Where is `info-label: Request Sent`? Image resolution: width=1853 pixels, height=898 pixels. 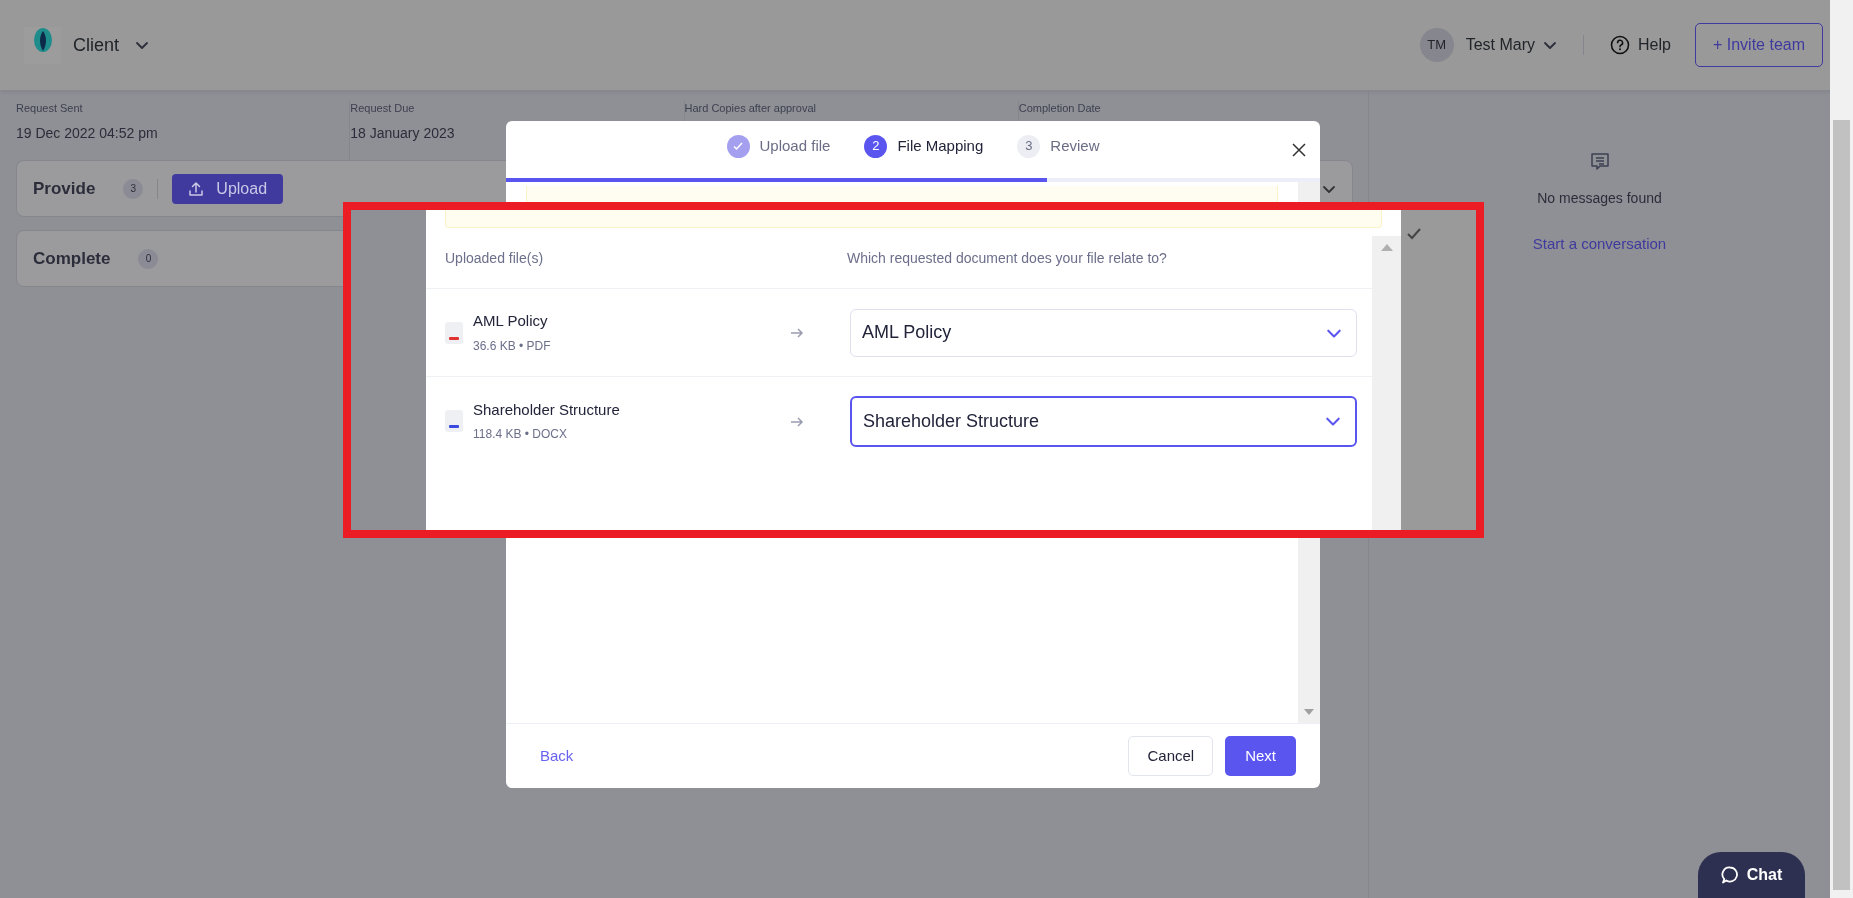
info-label: Request Sent is located at coordinates (50, 108).